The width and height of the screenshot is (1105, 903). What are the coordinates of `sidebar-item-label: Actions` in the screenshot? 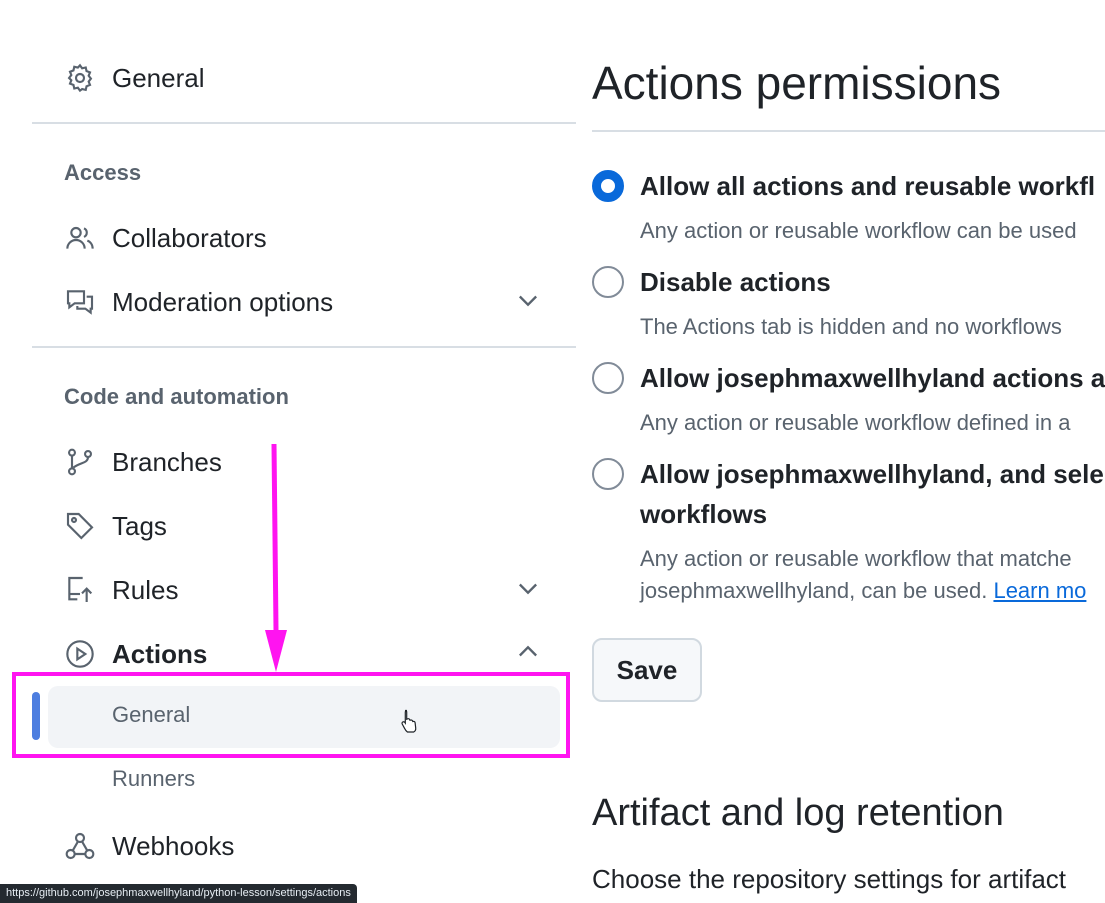 It's located at (160, 653).